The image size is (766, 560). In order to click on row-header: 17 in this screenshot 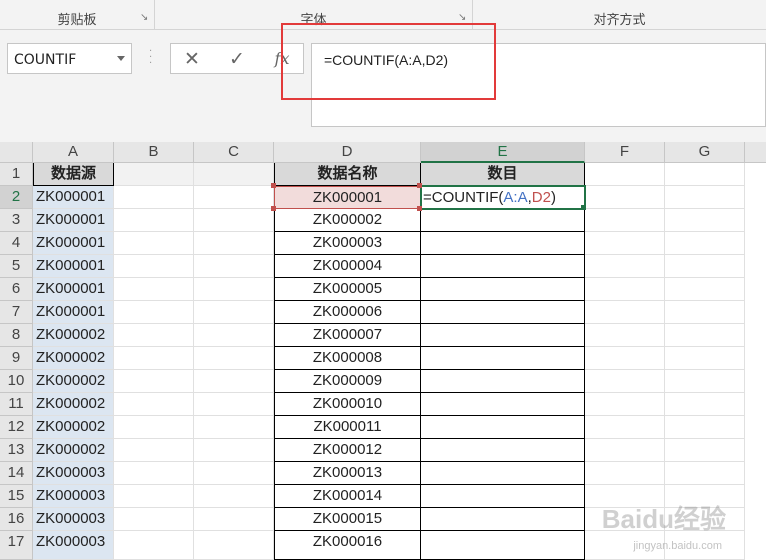, I will do `click(16, 545)`.